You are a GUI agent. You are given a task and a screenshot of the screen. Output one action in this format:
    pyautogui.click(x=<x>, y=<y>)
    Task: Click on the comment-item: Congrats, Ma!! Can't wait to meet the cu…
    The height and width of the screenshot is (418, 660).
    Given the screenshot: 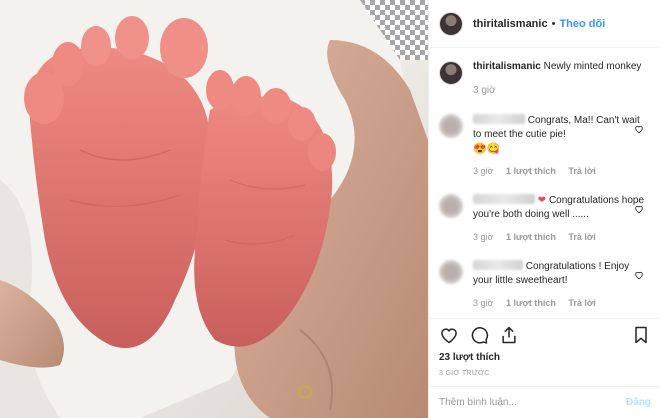 What is the action you would take?
    pyautogui.click(x=544, y=146)
    